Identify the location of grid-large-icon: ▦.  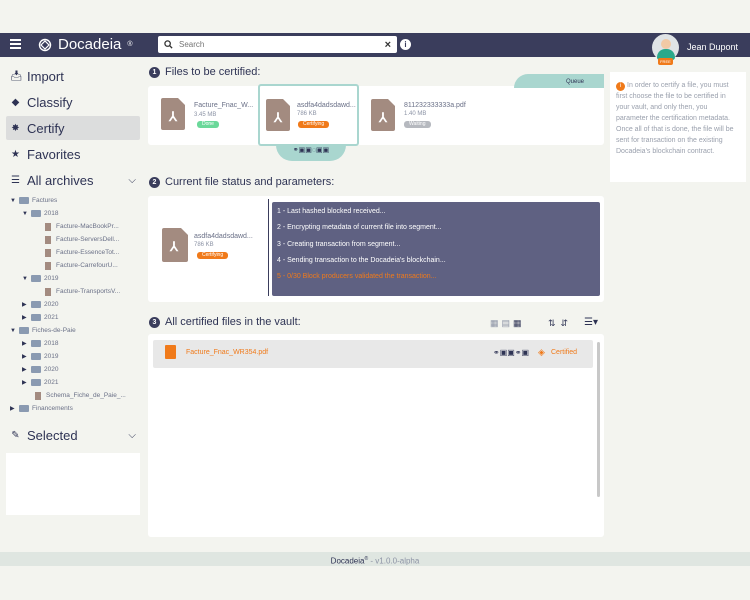
(517, 323).